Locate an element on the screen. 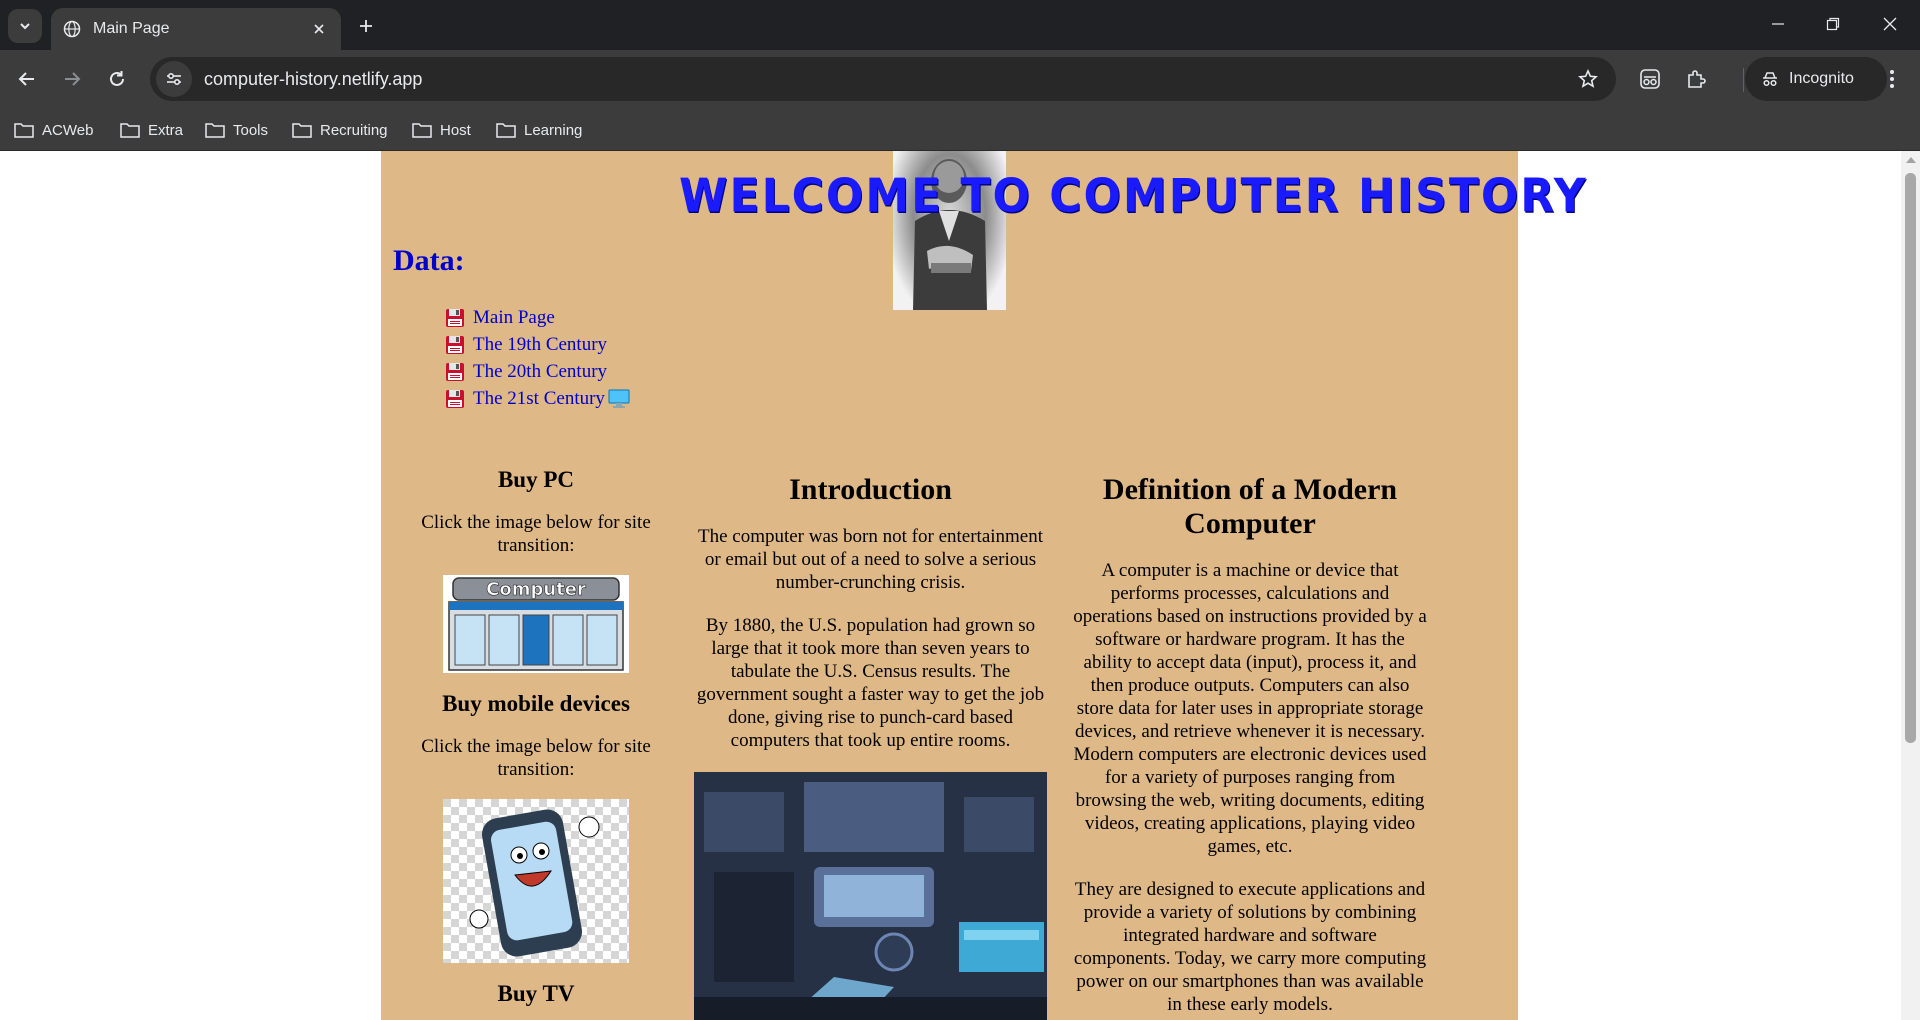 The height and width of the screenshot is (1020, 1920). browser-toolbar: computer-history.netlify.app Incognito is located at coordinates (960, 79).